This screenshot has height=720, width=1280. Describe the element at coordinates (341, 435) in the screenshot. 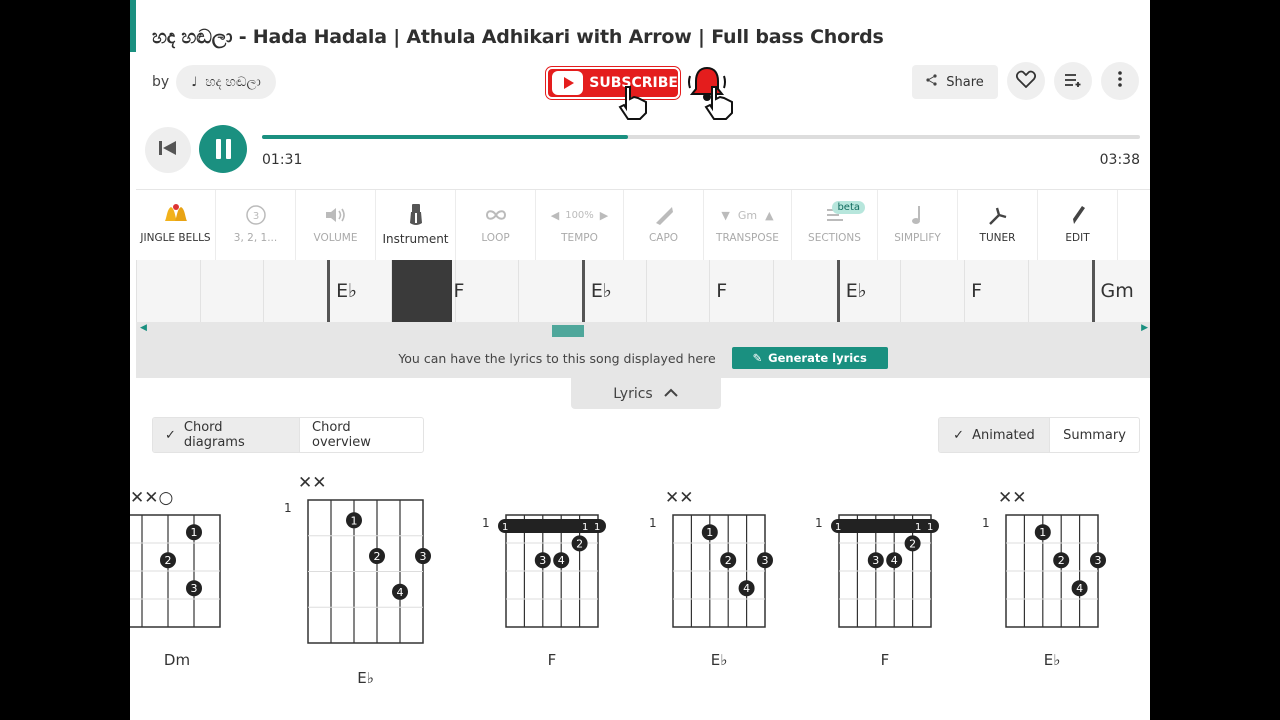

I see `chord-overview-label: Chord overview` at that location.